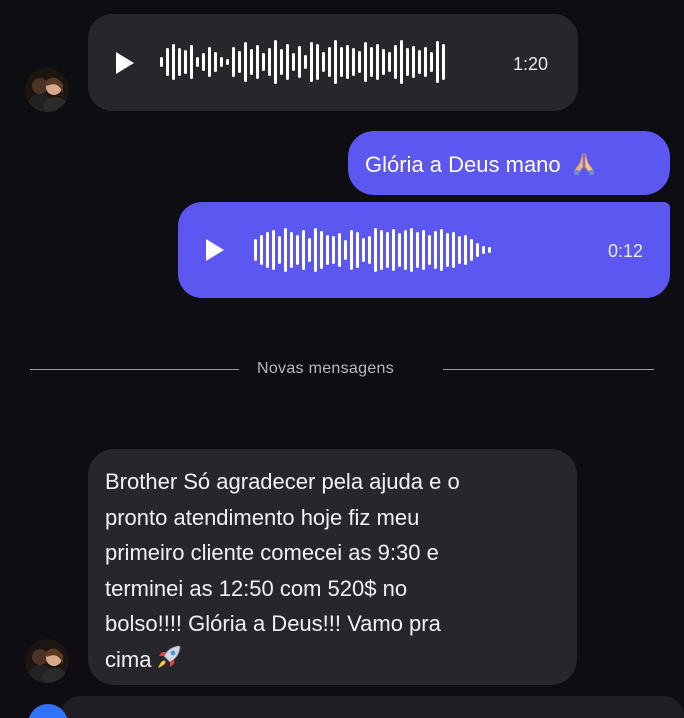  I want to click on message-line: bolso!!!! Glória a Deus!!! Vamo pra, so click(273, 623).